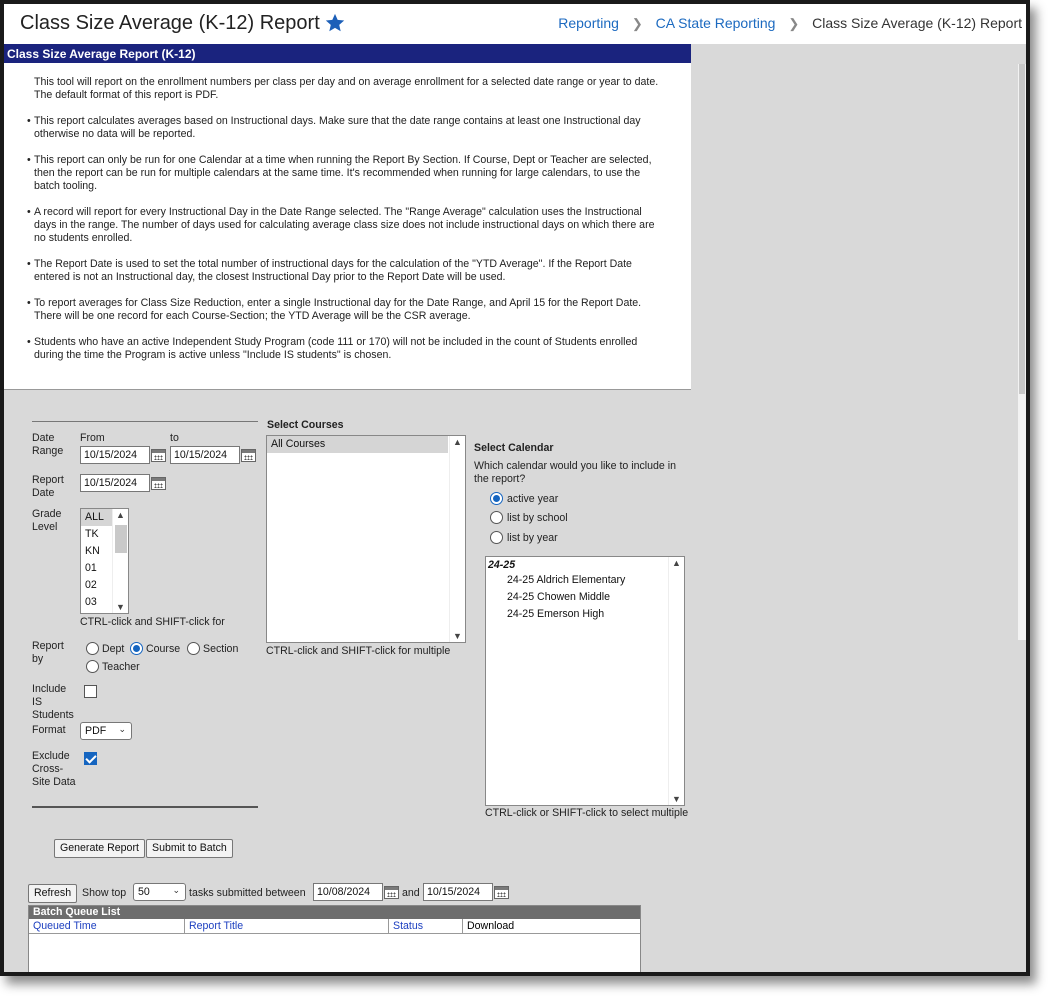 The width and height of the screenshot is (1053, 1000). What do you see at coordinates (458, 892) in the screenshot?
I see `batch-end-date-input: 10/15/2024` at bounding box center [458, 892].